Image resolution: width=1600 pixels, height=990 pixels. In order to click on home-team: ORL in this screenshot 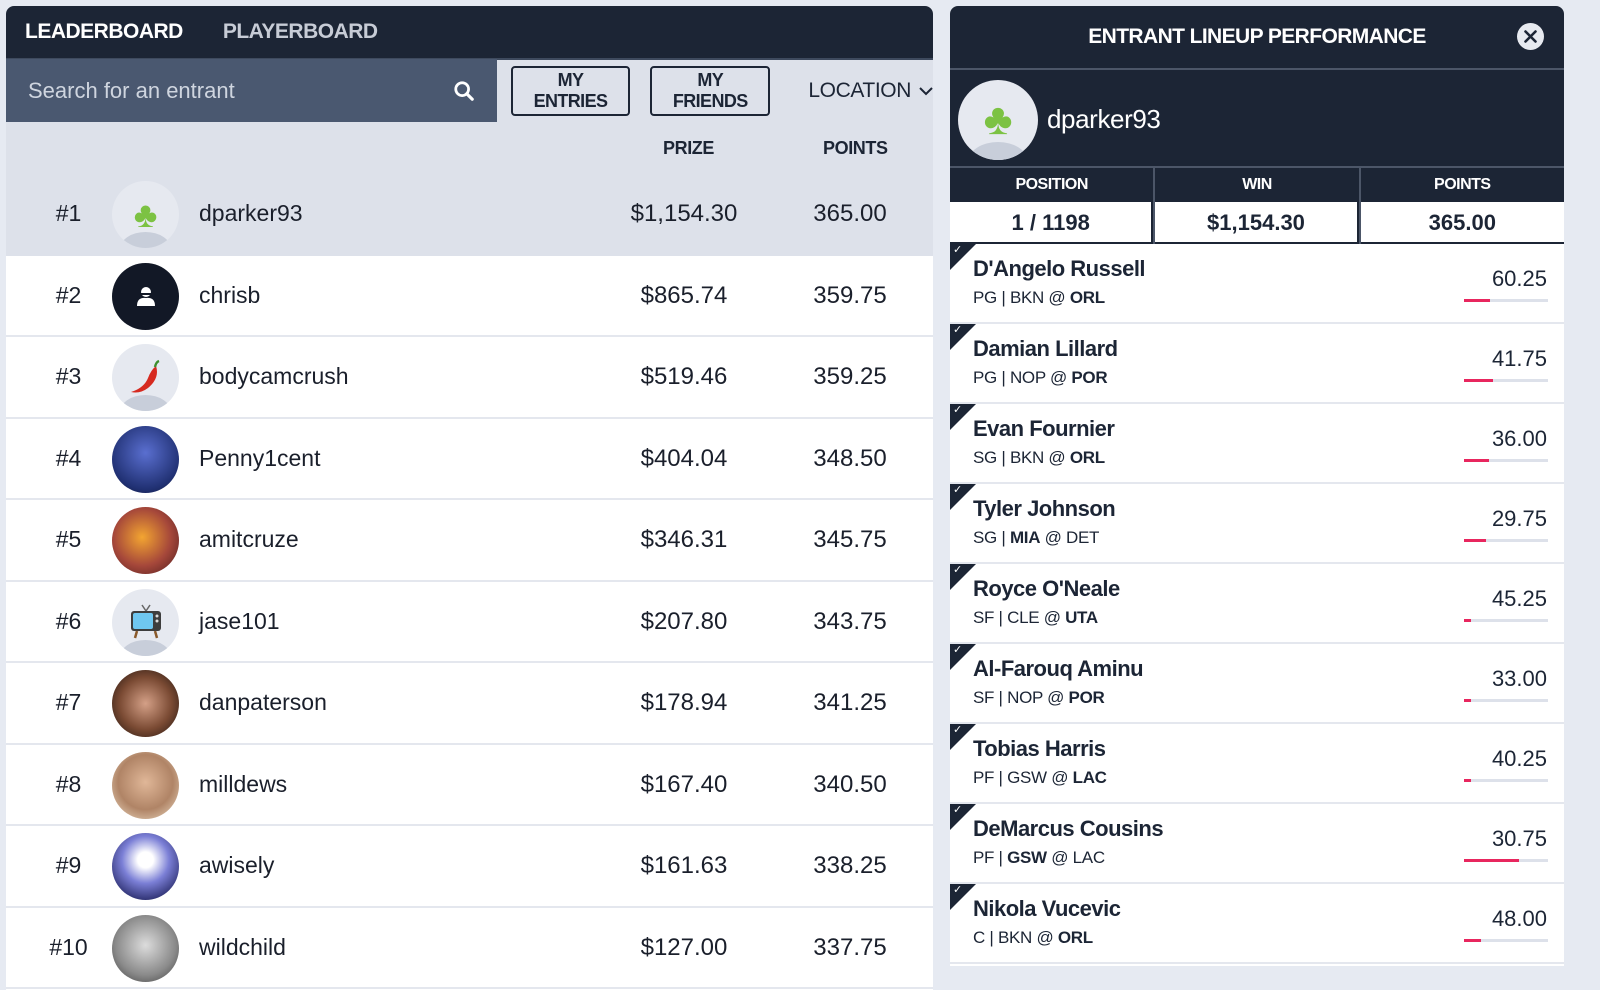, I will do `click(1075, 937)`.